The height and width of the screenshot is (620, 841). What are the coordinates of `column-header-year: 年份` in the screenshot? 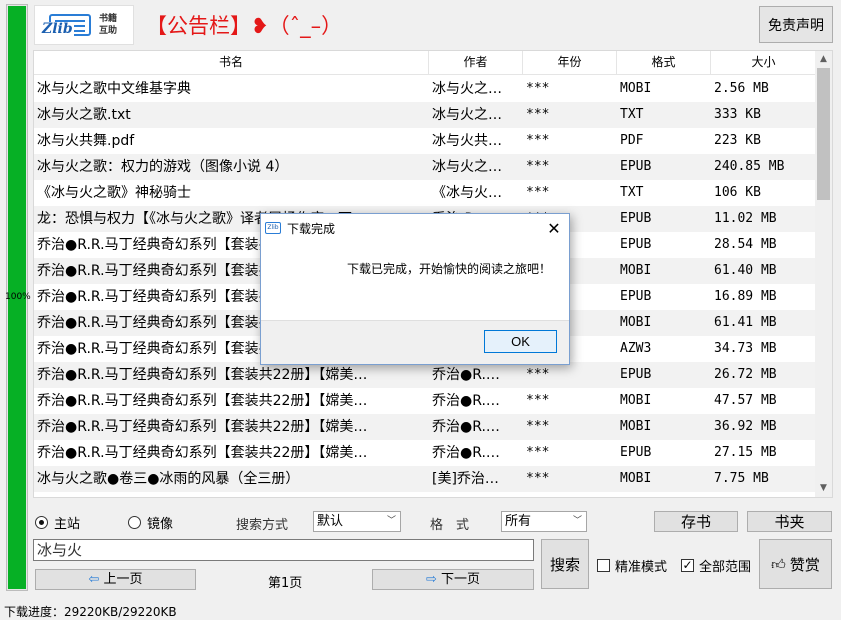 It's located at (570, 62).